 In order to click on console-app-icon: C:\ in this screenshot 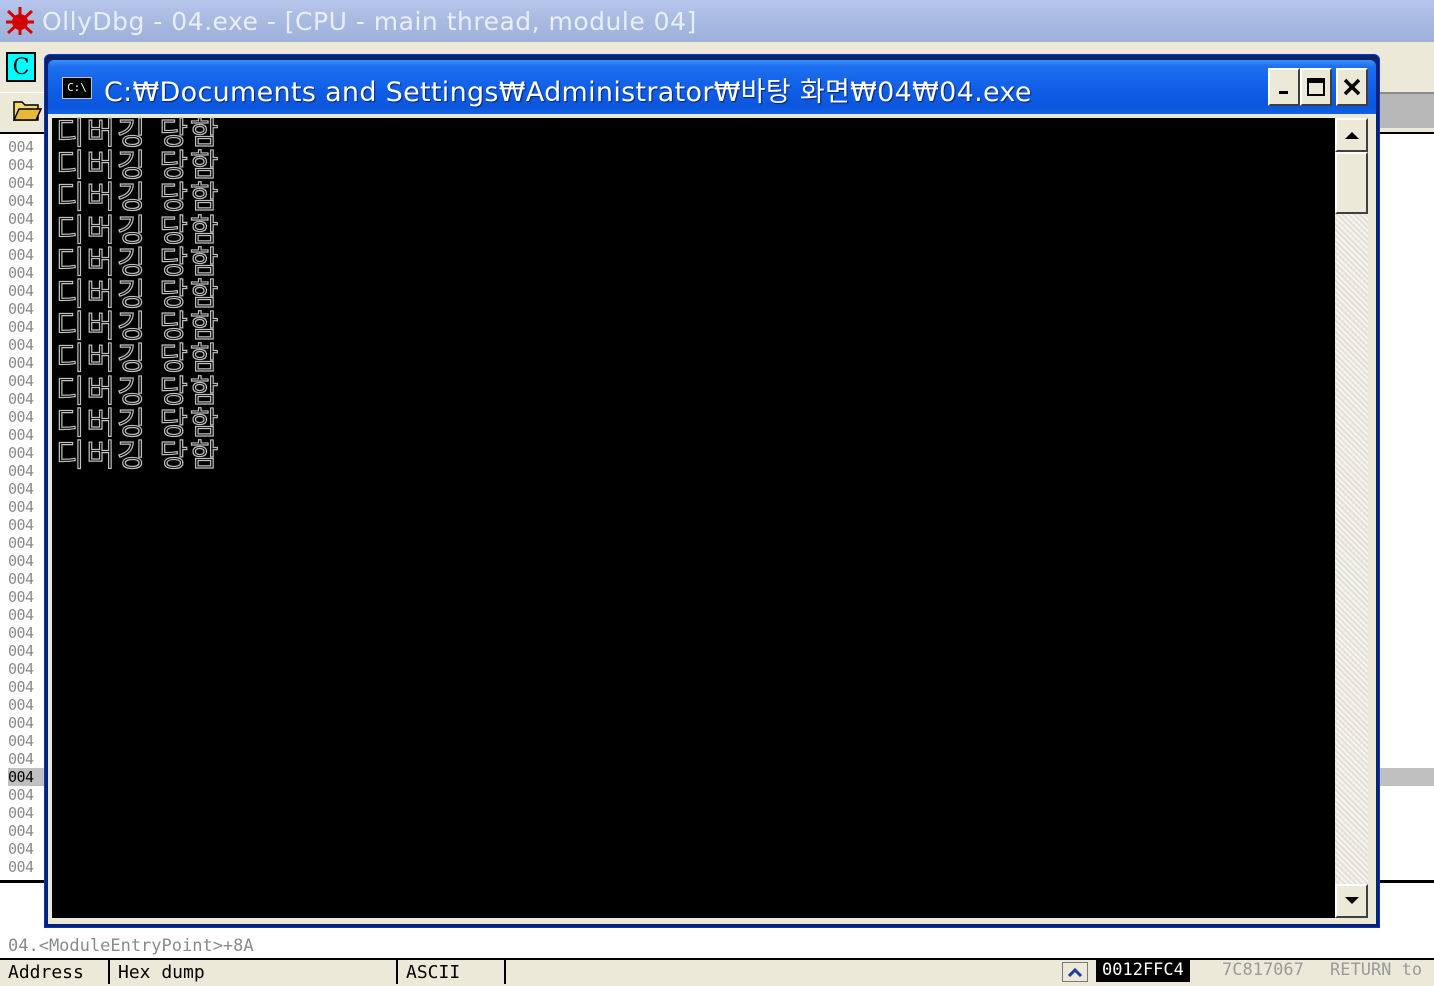, I will do `click(77, 88)`.